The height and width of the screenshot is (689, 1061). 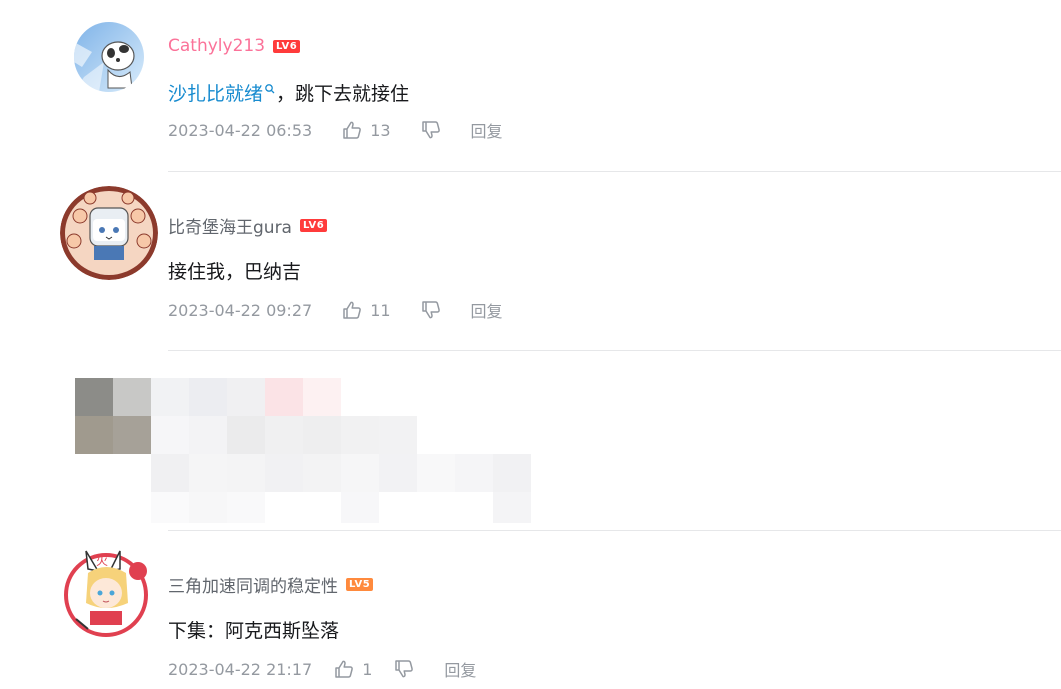 I want to click on like-button: 1, so click(x=353, y=669).